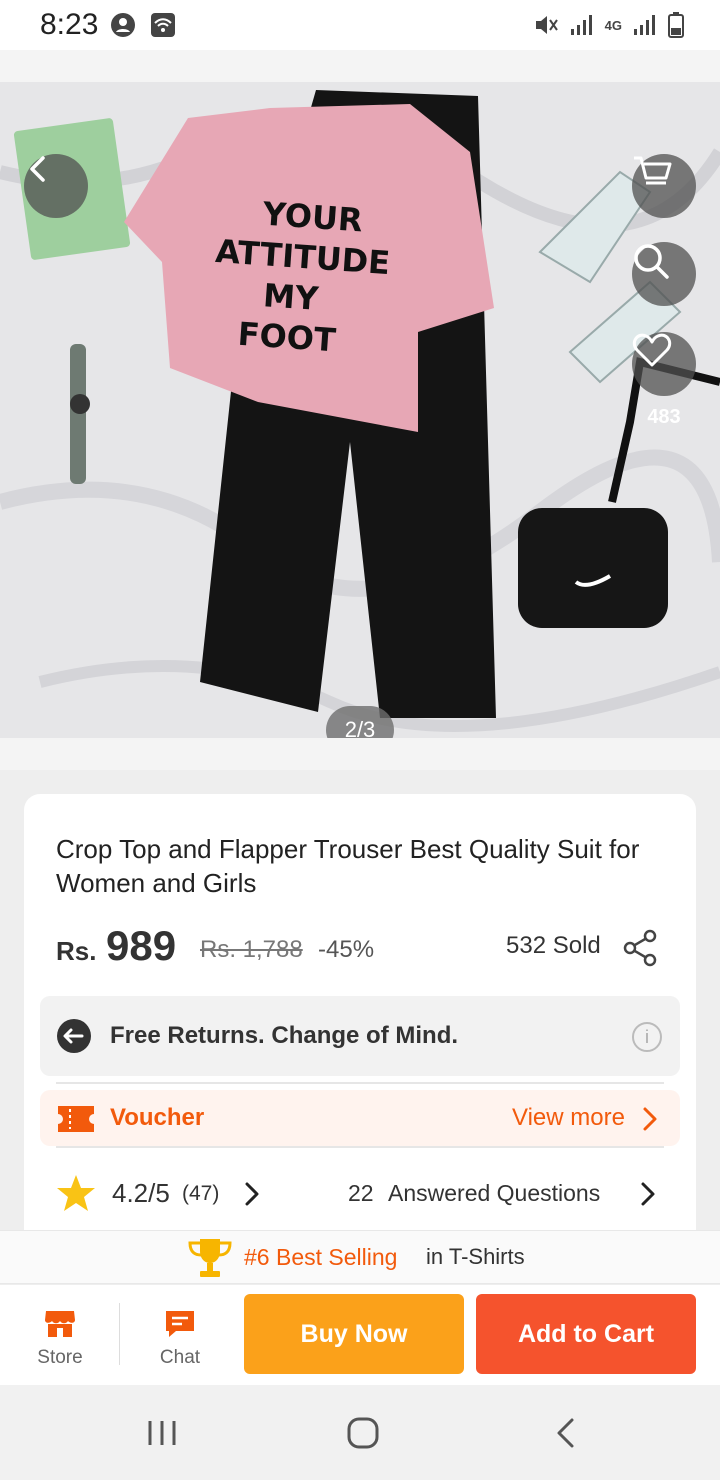 The width and height of the screenshot is (720, 1480). Describe the element at coordinates (641, 948) in the screenshot. I see `share-icon` at that location.